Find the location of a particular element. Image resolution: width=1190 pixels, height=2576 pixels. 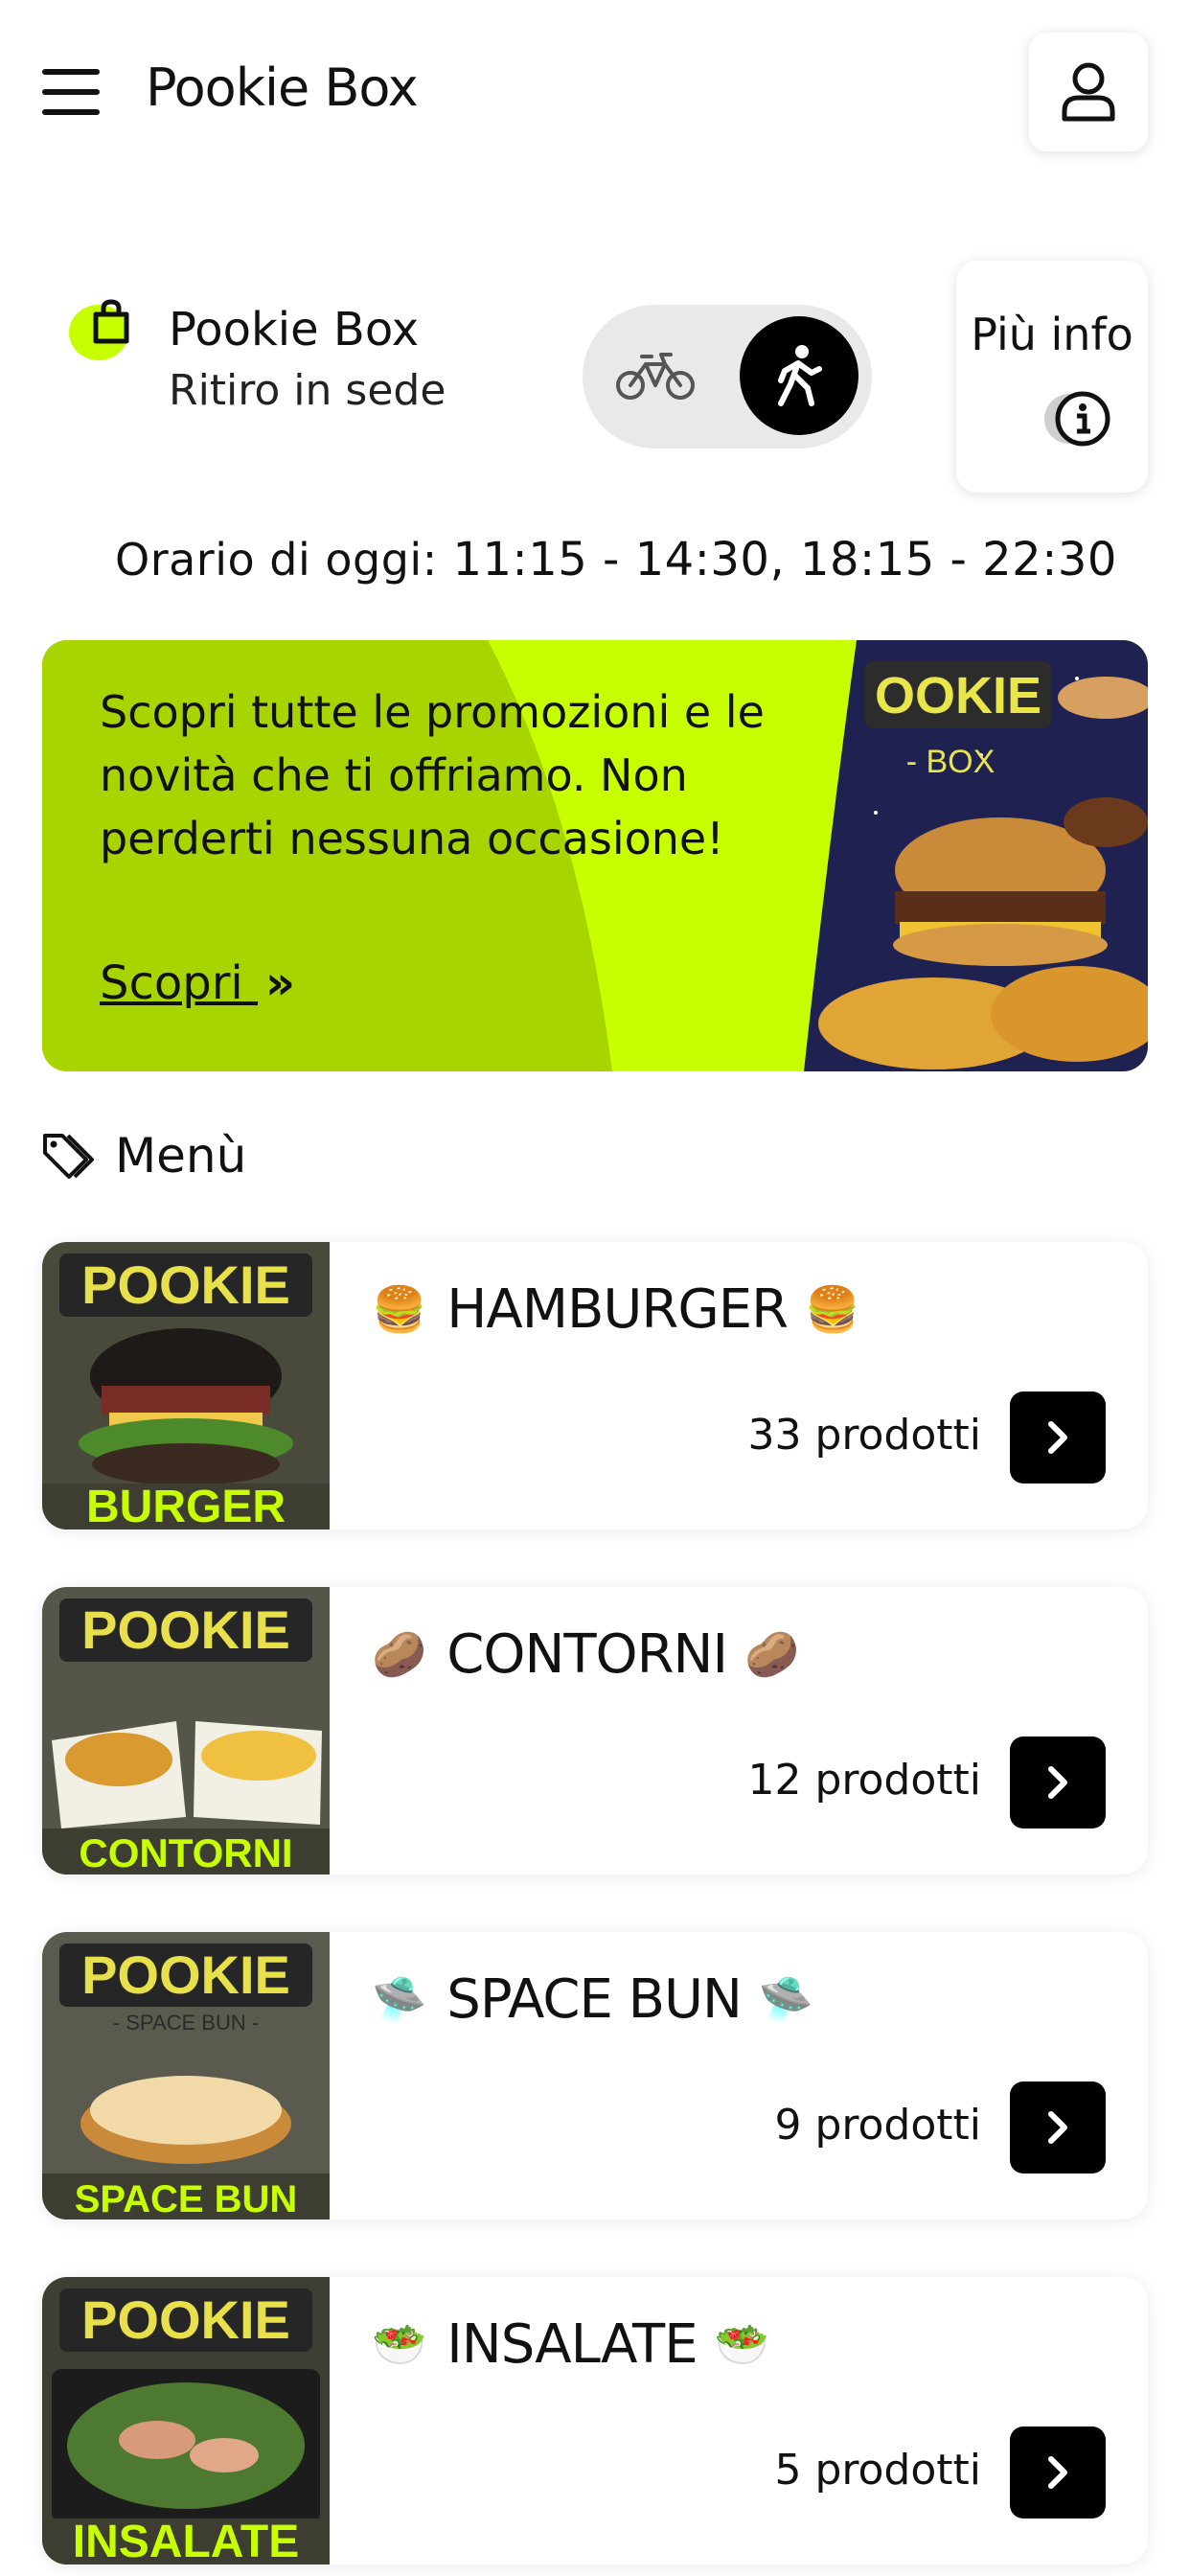

menu-section-heading: Menù is located at coordinates (144, 1155).